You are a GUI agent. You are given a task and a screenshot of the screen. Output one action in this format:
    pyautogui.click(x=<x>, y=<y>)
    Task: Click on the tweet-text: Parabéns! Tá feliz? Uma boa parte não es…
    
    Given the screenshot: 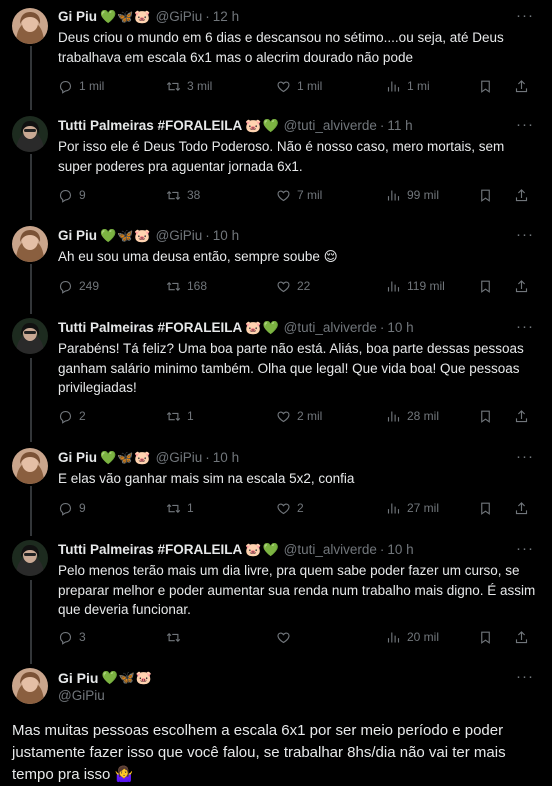 What is the action you would take?
    pyautogui.click(x=291, y=368)
    